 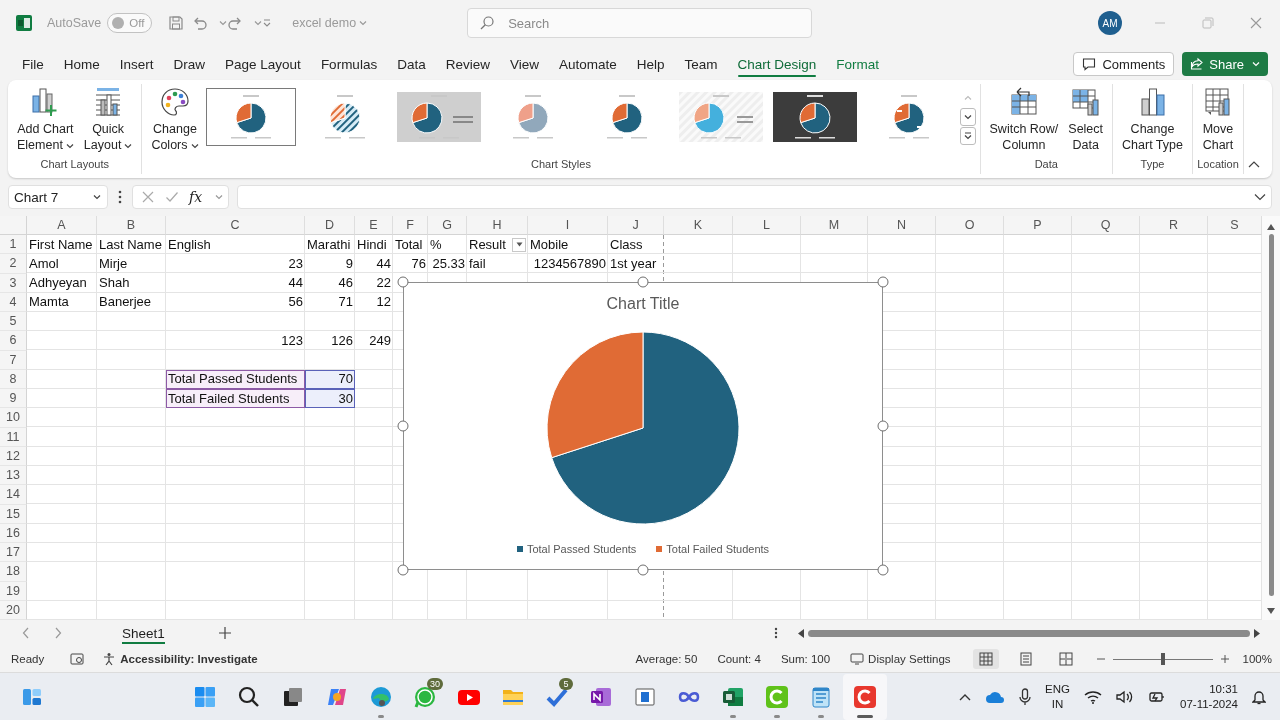 What do you see at coordinates (33, 64) in the screenshot?
I see `ribbon-tab: File` at bounding box center [33, 64].